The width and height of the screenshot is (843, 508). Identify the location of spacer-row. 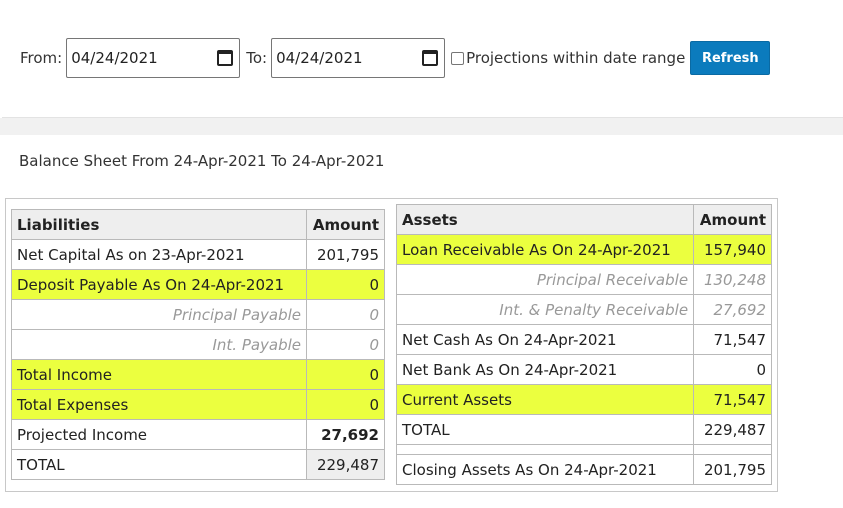
(583, 449).